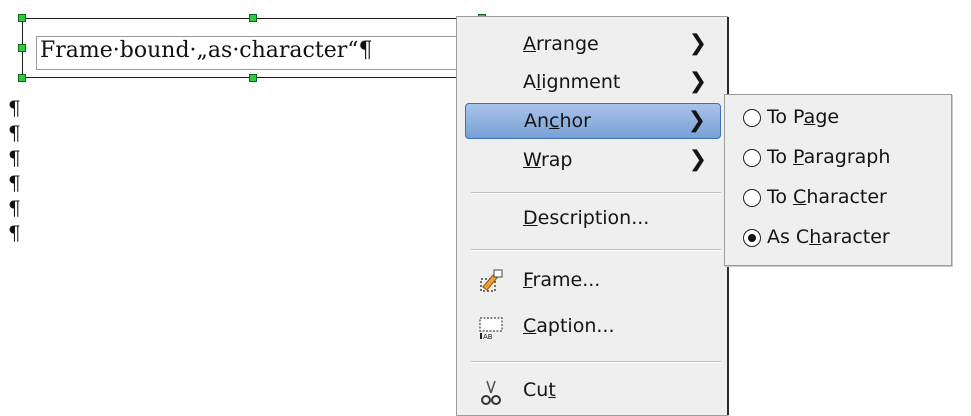  What do you see at coordinates (22, 78) in the screenshot?
I see `handle-bottom-left` at bounding box center [22, 78].